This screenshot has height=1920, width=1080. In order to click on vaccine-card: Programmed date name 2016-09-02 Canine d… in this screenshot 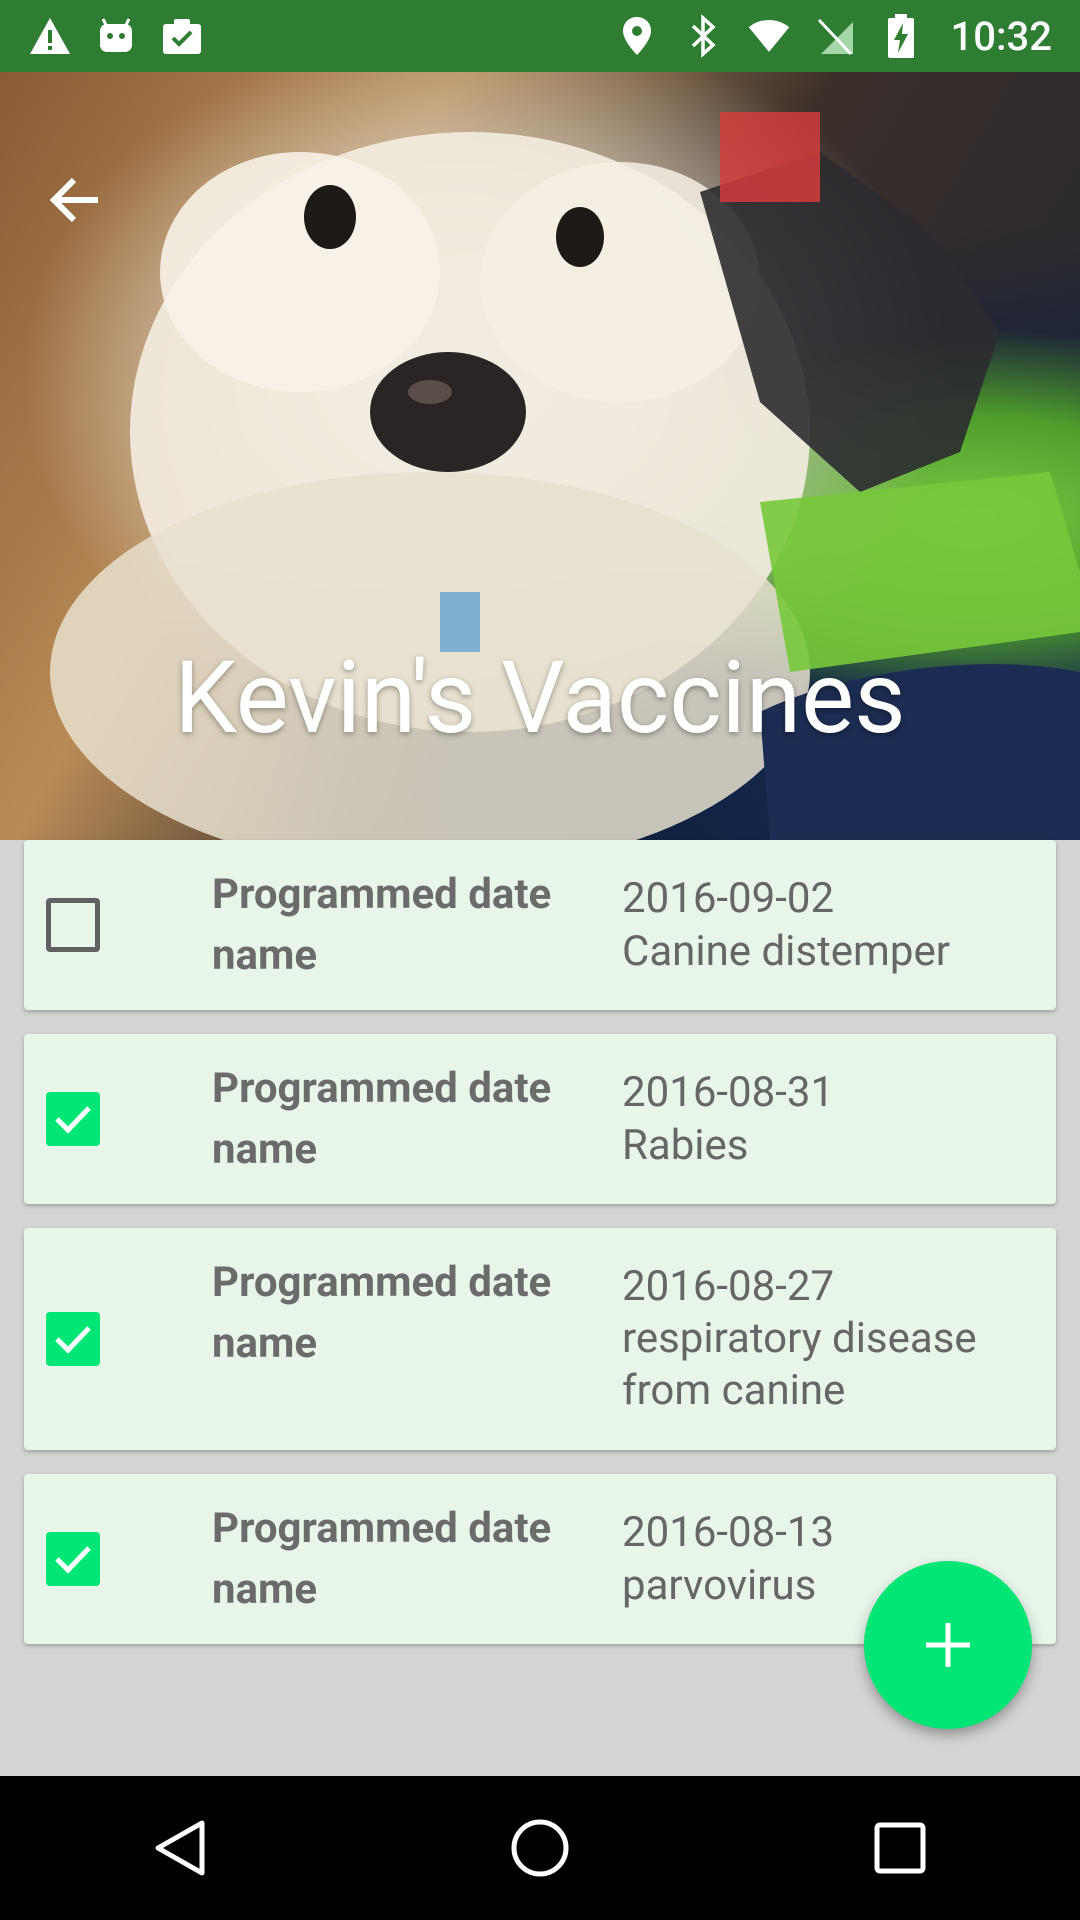, I will do `click(540, 925)`.